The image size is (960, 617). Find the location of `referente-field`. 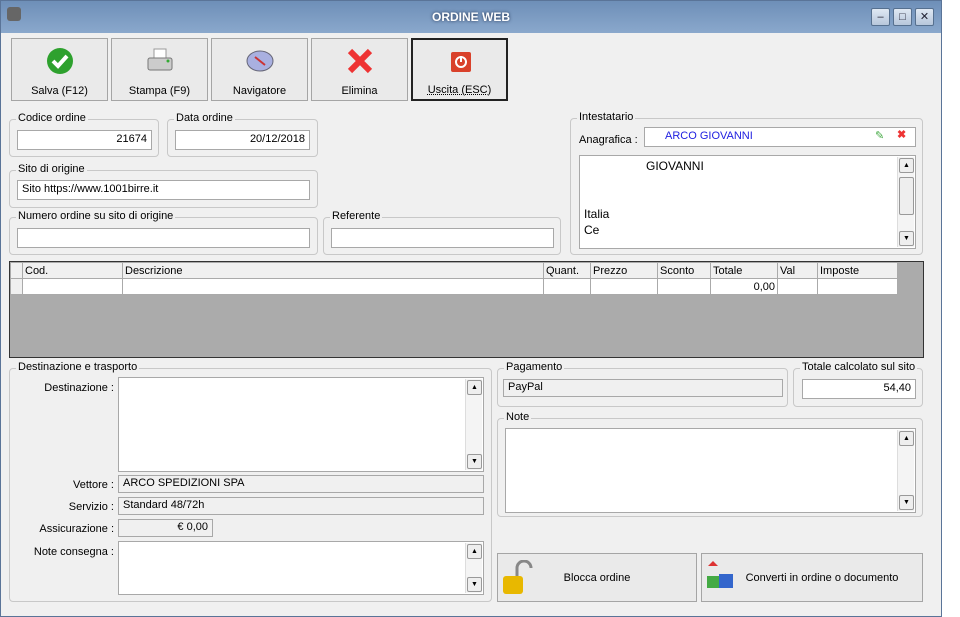

referente-field is located at coordinates (442, 238).